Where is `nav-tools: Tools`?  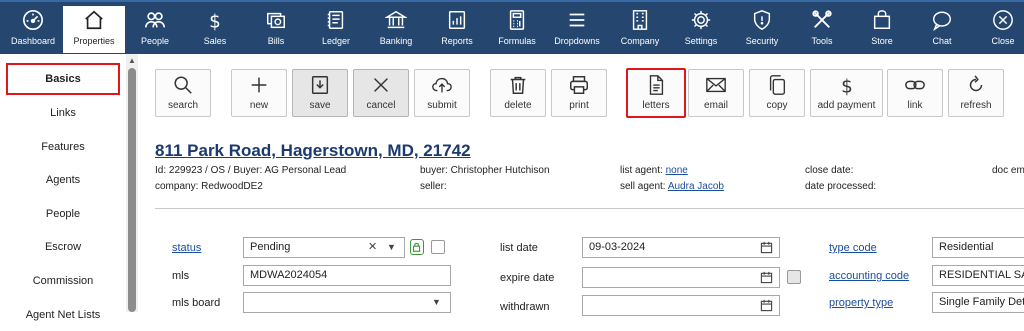
nav-tools: Tools is located at coordinates (822, 29).